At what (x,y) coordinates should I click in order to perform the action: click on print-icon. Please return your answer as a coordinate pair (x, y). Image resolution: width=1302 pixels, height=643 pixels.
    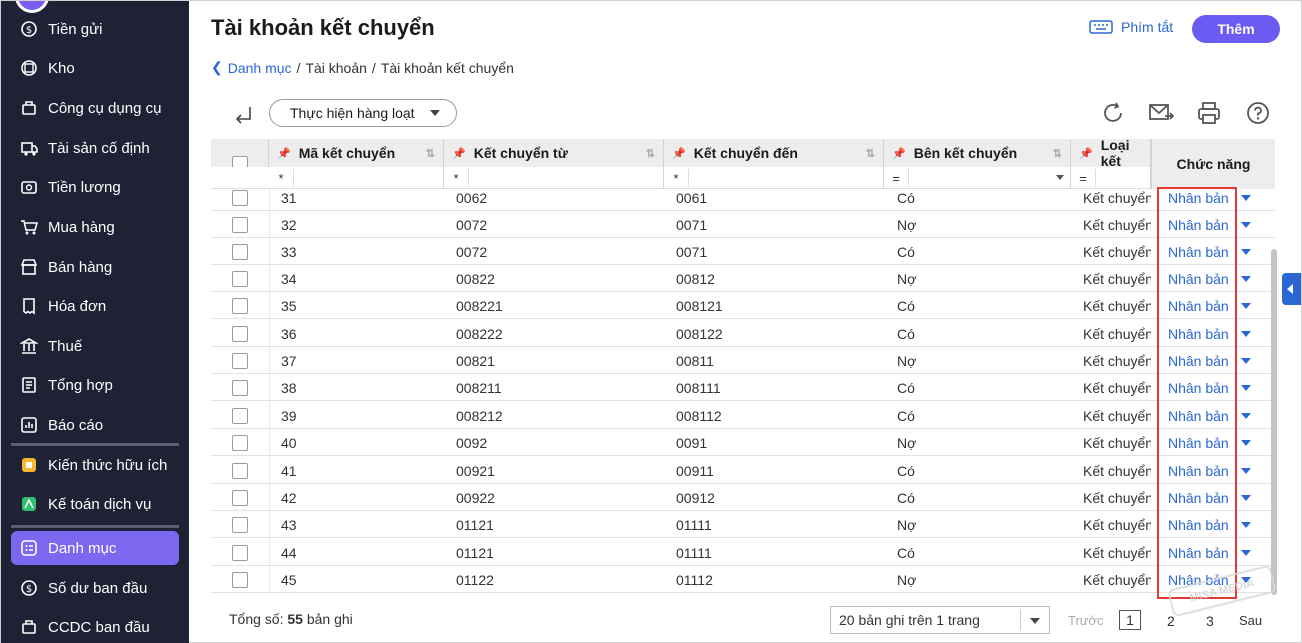
    Looking at the image, I should click on (1209, 113).